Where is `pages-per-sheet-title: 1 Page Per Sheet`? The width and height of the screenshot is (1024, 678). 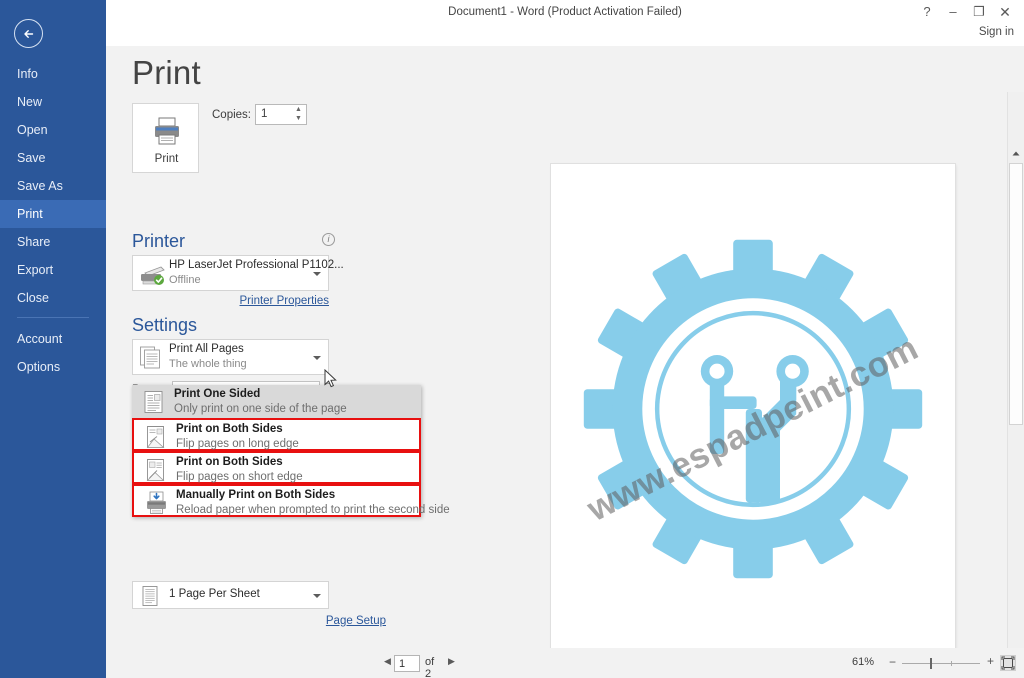
pages-per-sheet-title: 1 Page Per Sheet is located at coordinates (214, 594).